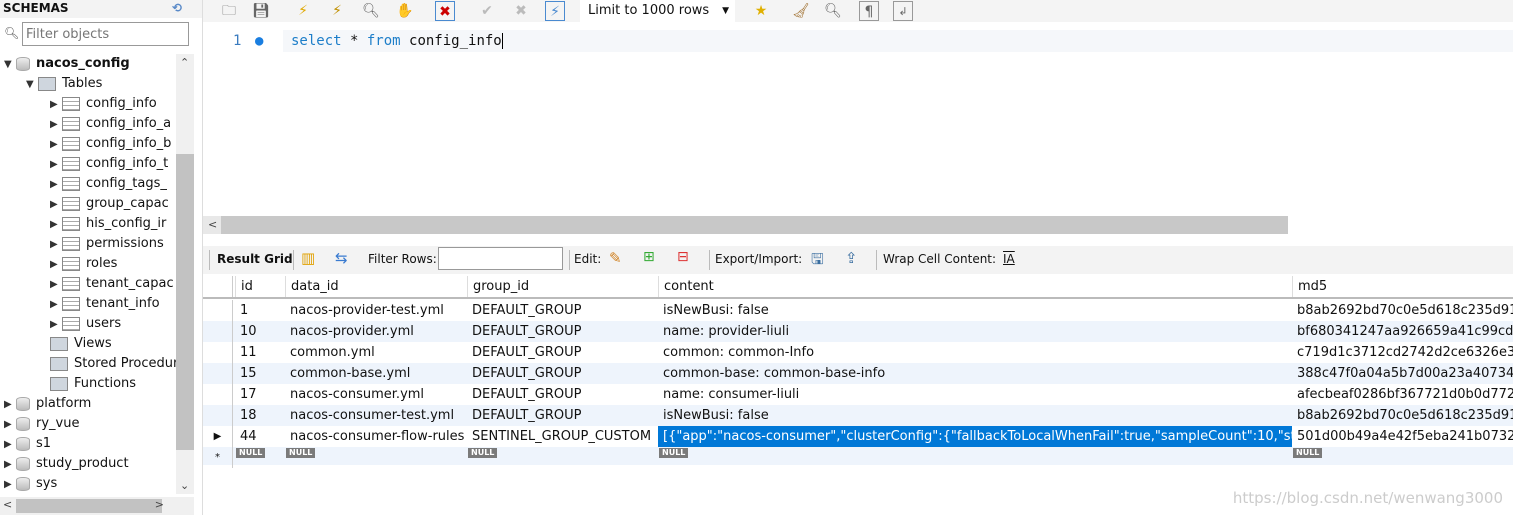 The width and height of the screenshot is (1513, 515). What do you see at coordinates (97, 506) in the screenshot?
I see `sidebar-horizontal-scrollbar: < >` at bounding box center [97, 506].